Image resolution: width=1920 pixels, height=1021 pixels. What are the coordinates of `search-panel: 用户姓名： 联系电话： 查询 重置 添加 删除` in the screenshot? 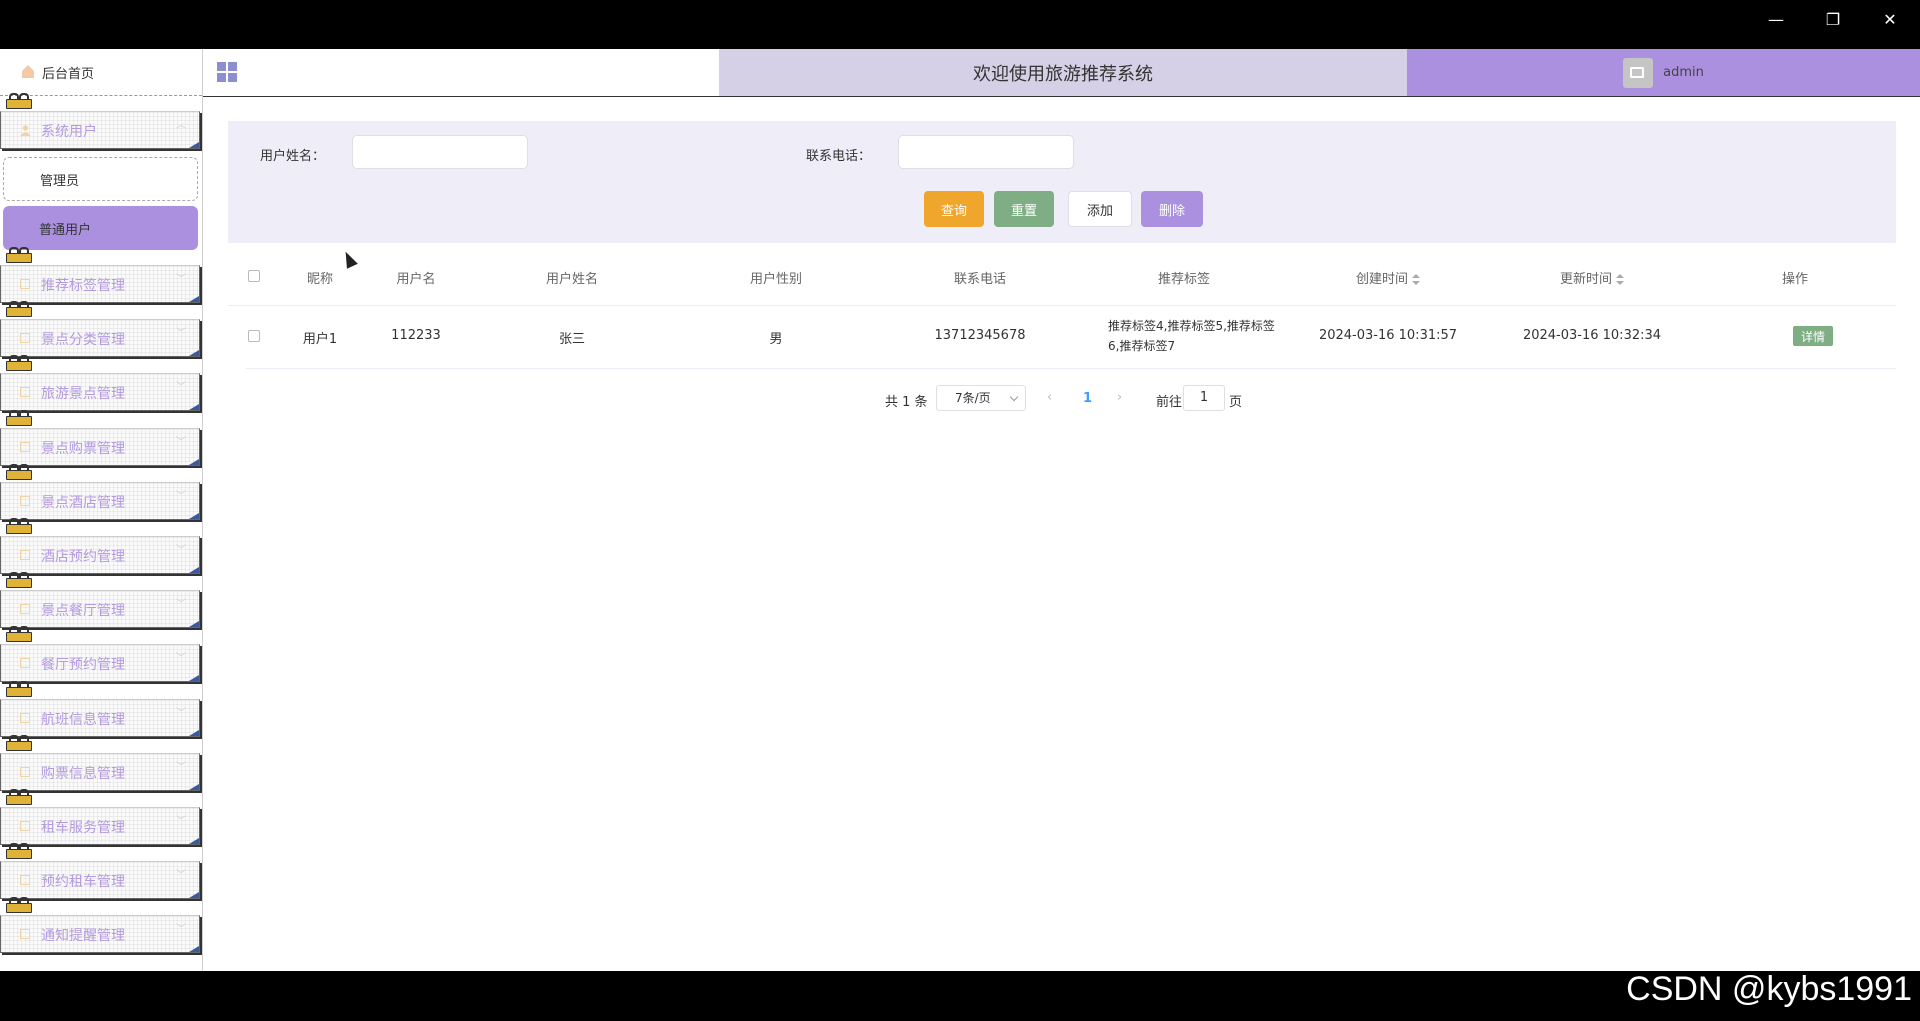 It's located at (1062, 182).